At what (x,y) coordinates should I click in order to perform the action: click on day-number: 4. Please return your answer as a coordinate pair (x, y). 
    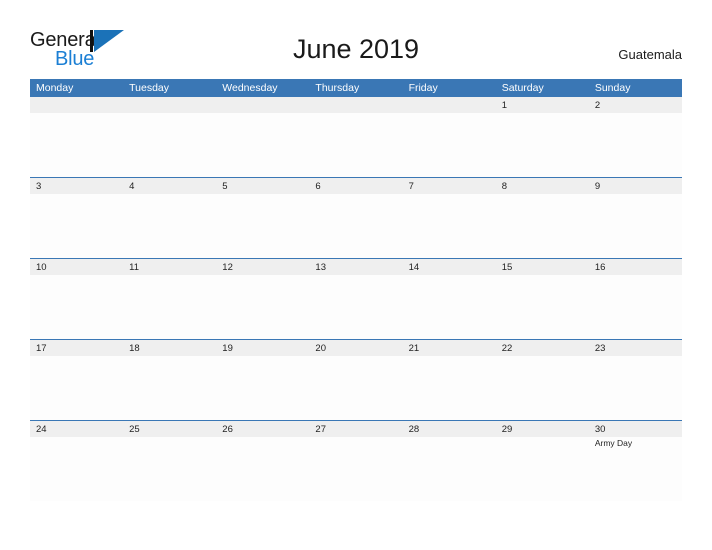
    Looking at the image, I should click on (132, 186).